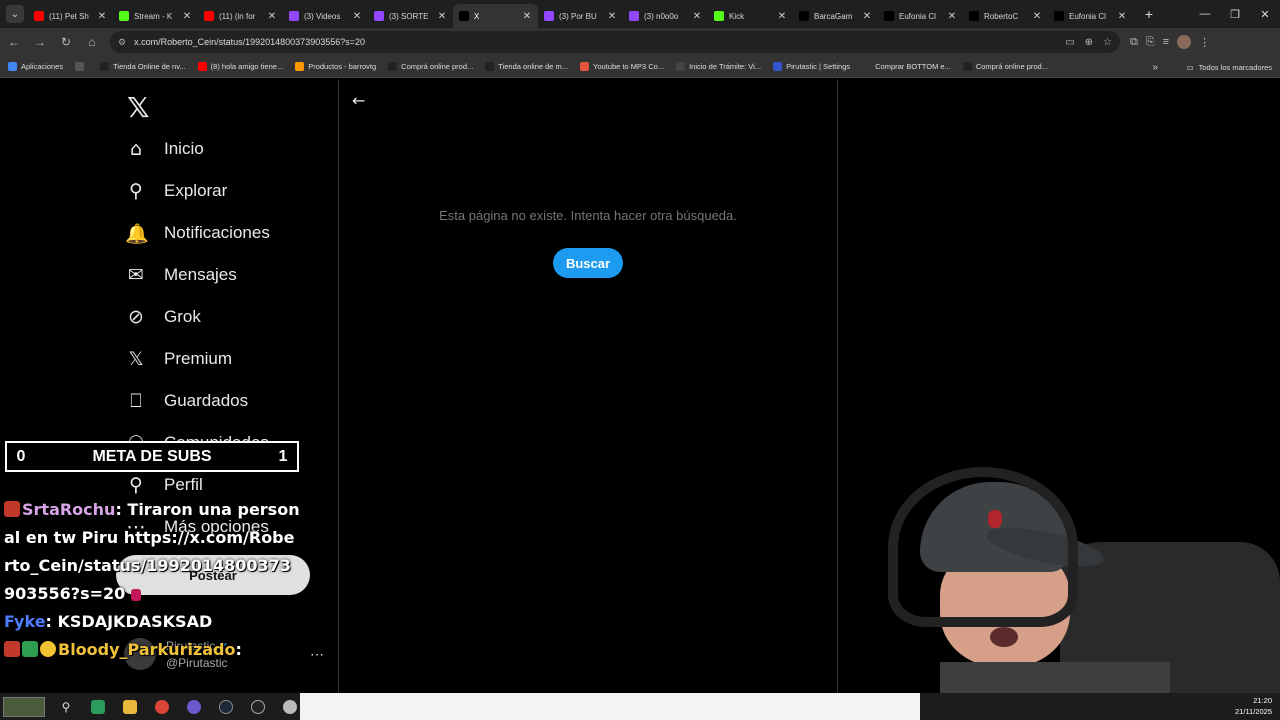 This screenshot has width=1280, height=720. I want to click on x-premium-icon: 𝕏, so click(136, 359).